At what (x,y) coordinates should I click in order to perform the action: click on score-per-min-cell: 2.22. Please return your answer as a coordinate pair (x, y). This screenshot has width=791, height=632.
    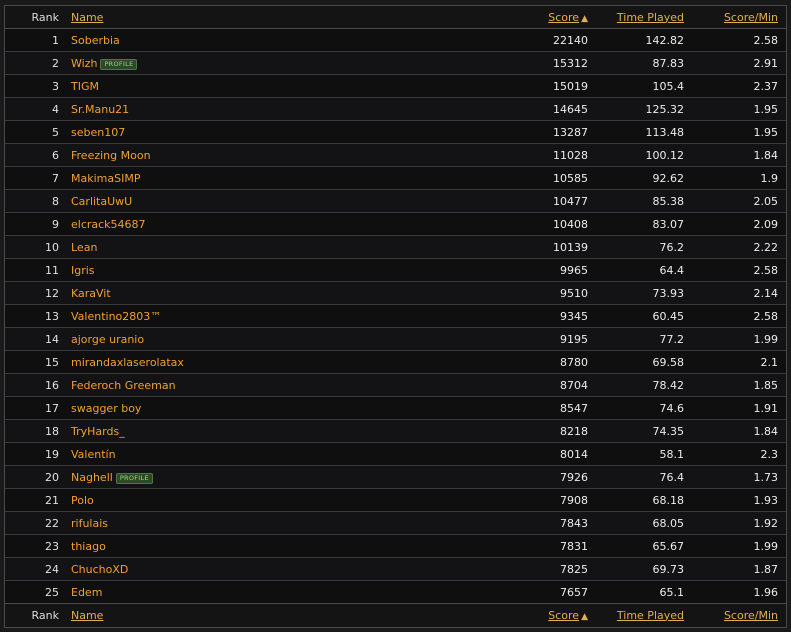
    Looking at the image, I should click on (739, 247).